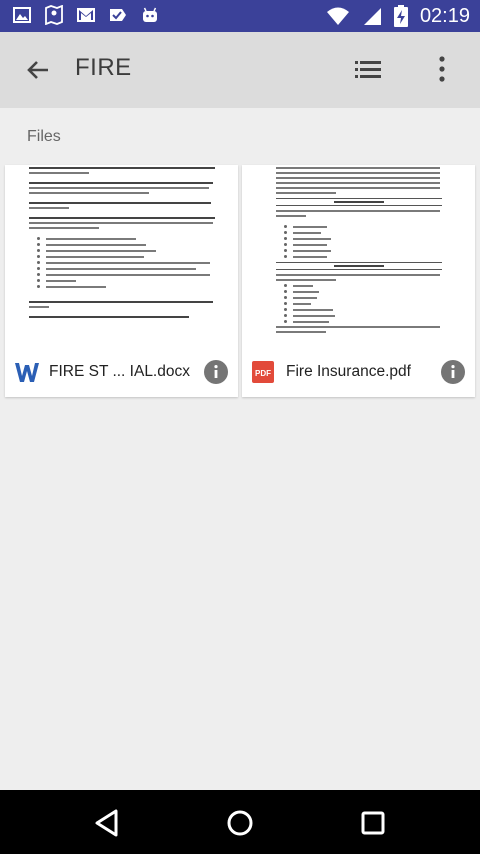  What do you see at coordinates (86, 15) in the screenshot?
I see `gmail-icon` at bounding box center [86, 15].